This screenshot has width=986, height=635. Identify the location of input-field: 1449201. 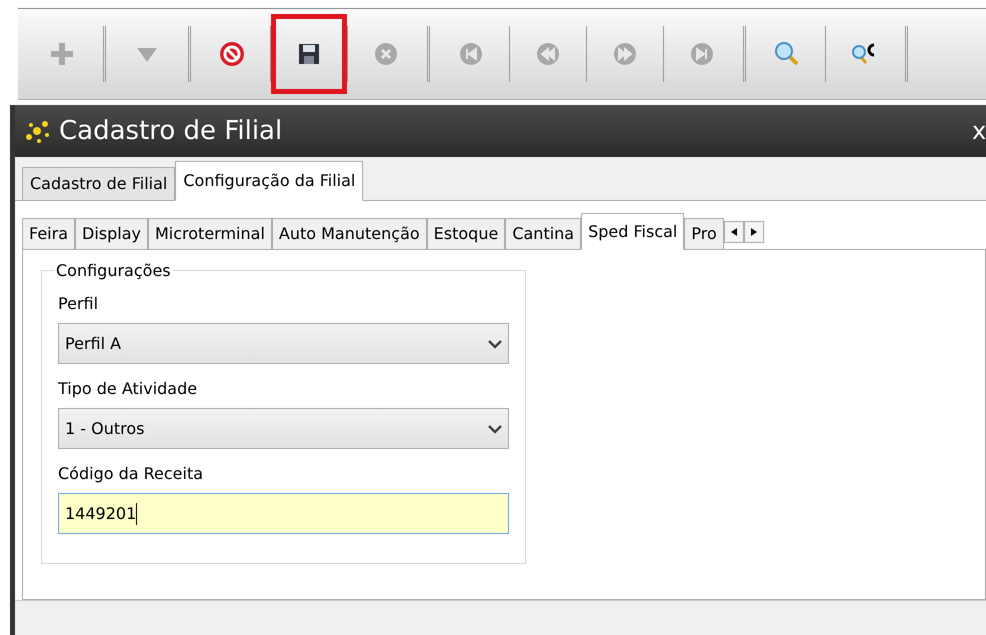
(283, 513).